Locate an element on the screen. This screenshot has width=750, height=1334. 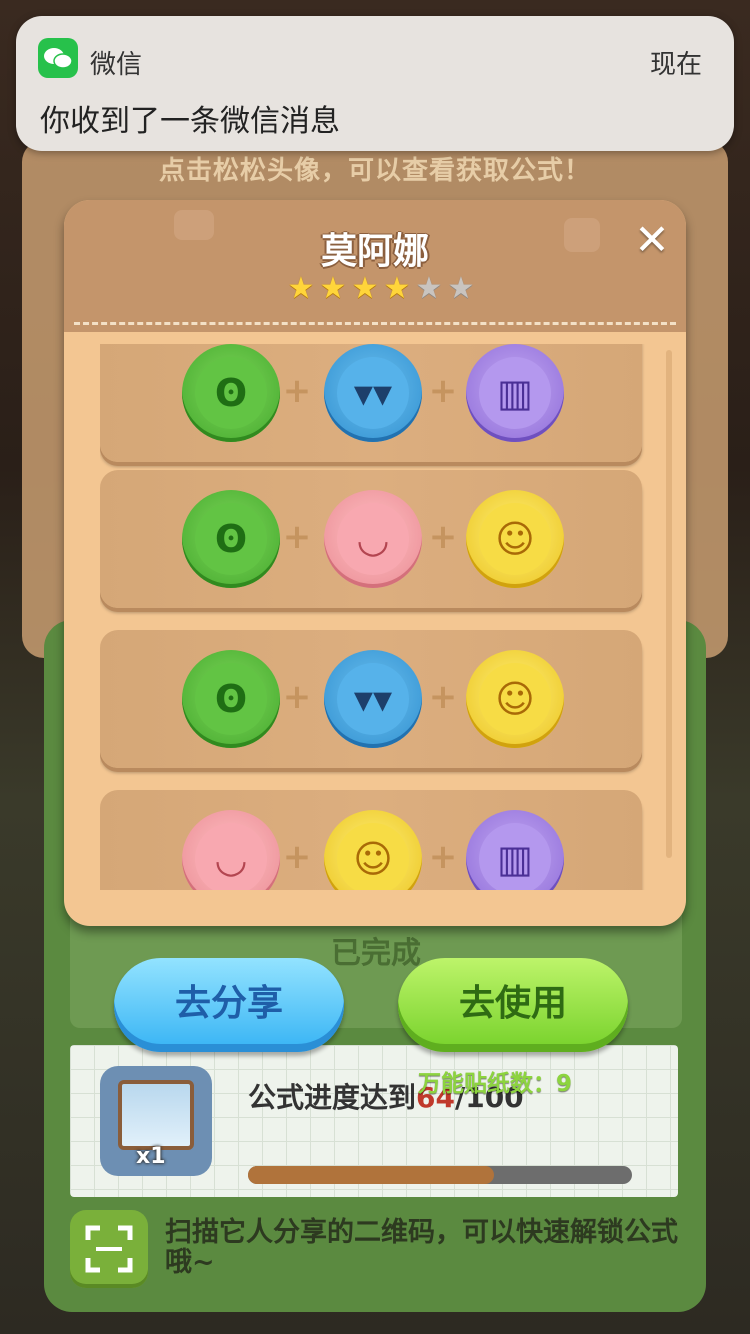
formula-hint: 点击松松头像，可以查看获取公式！ is located at coordinates (374, 171).